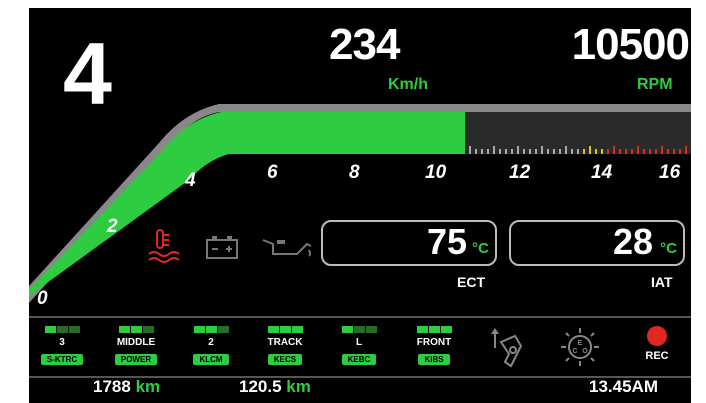 This screenshot has width=706, height=403. What do you see at coordinates (190, 180) in the screenshot?
I see `tacho-label-4: 4` at bounding box center [190, 180].